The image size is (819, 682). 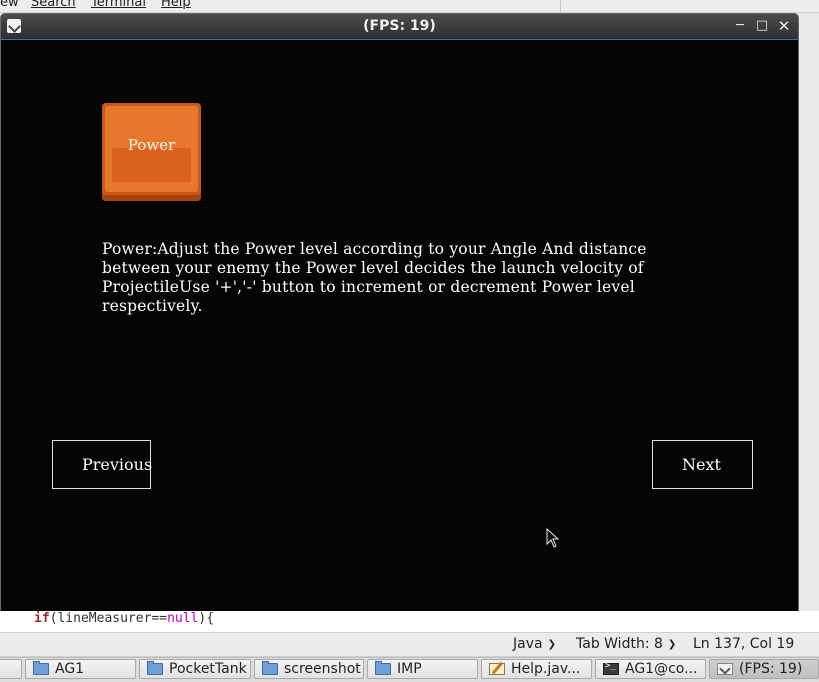 I want to click on power-key-label: Power, so click(x=151, y=145).